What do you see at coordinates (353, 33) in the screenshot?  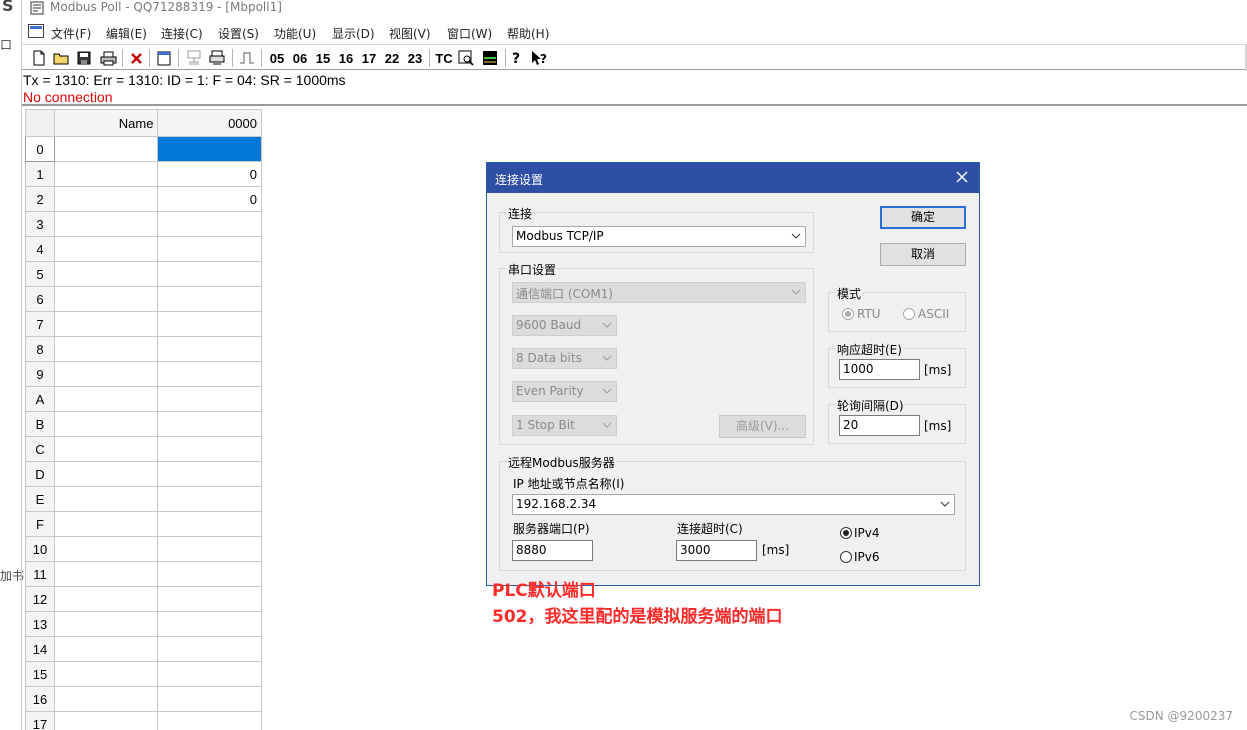 I see `menu-display: 显示(D)` at bounding box center [353, 33].